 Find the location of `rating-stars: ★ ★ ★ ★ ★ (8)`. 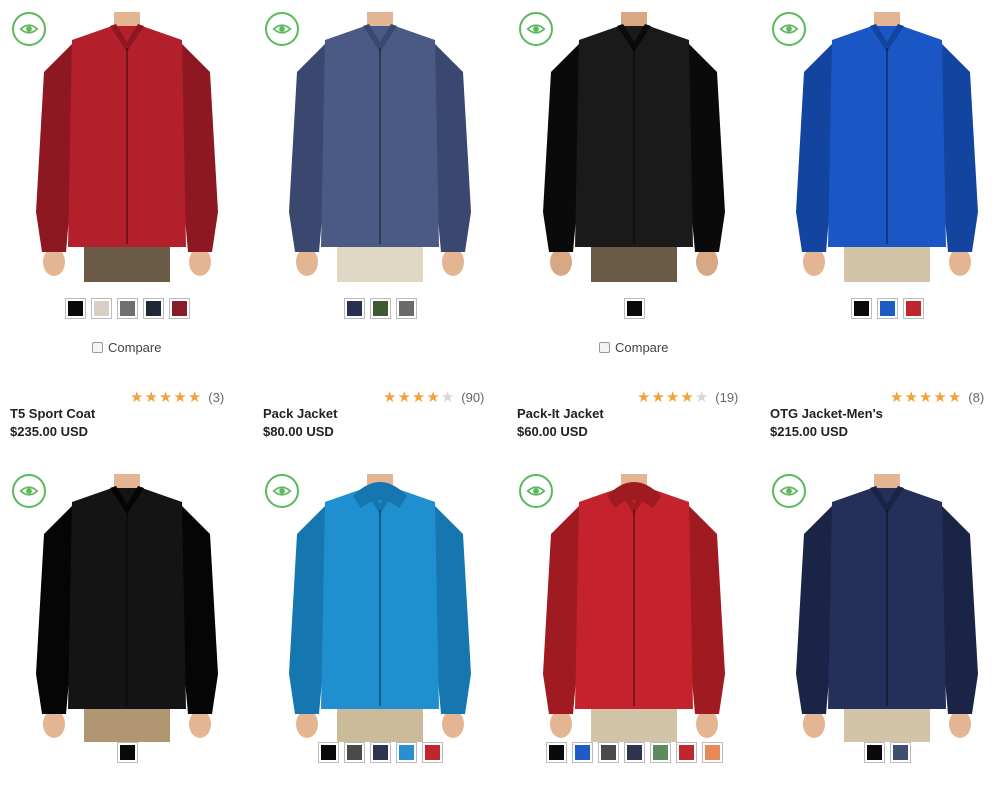

rating-stars: ★ ★ ★ ★ ★ (8) is located at coordinates (937, 397).